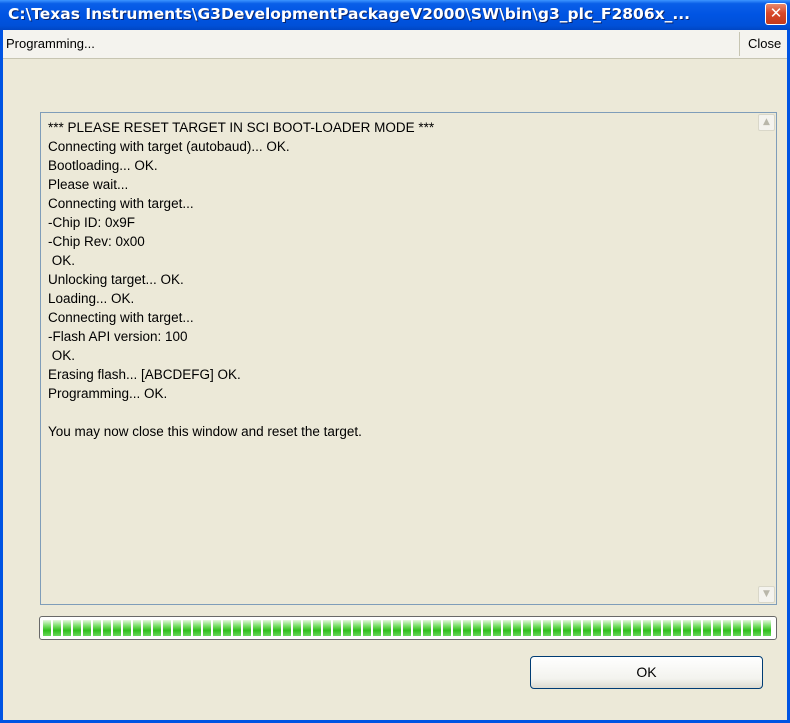 The width and height of the screenshot is (790, 723). I want to click on progress-bar, so click(408, 628).